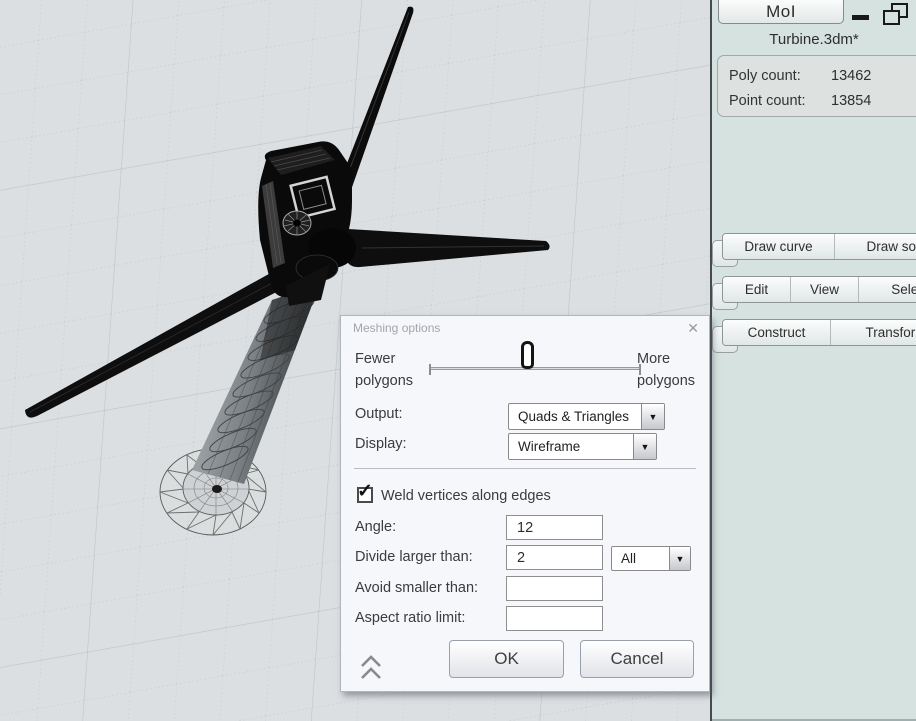 The image size is (916, 721). I want to click on checkmark-icon: ✓, so click(365, 491).